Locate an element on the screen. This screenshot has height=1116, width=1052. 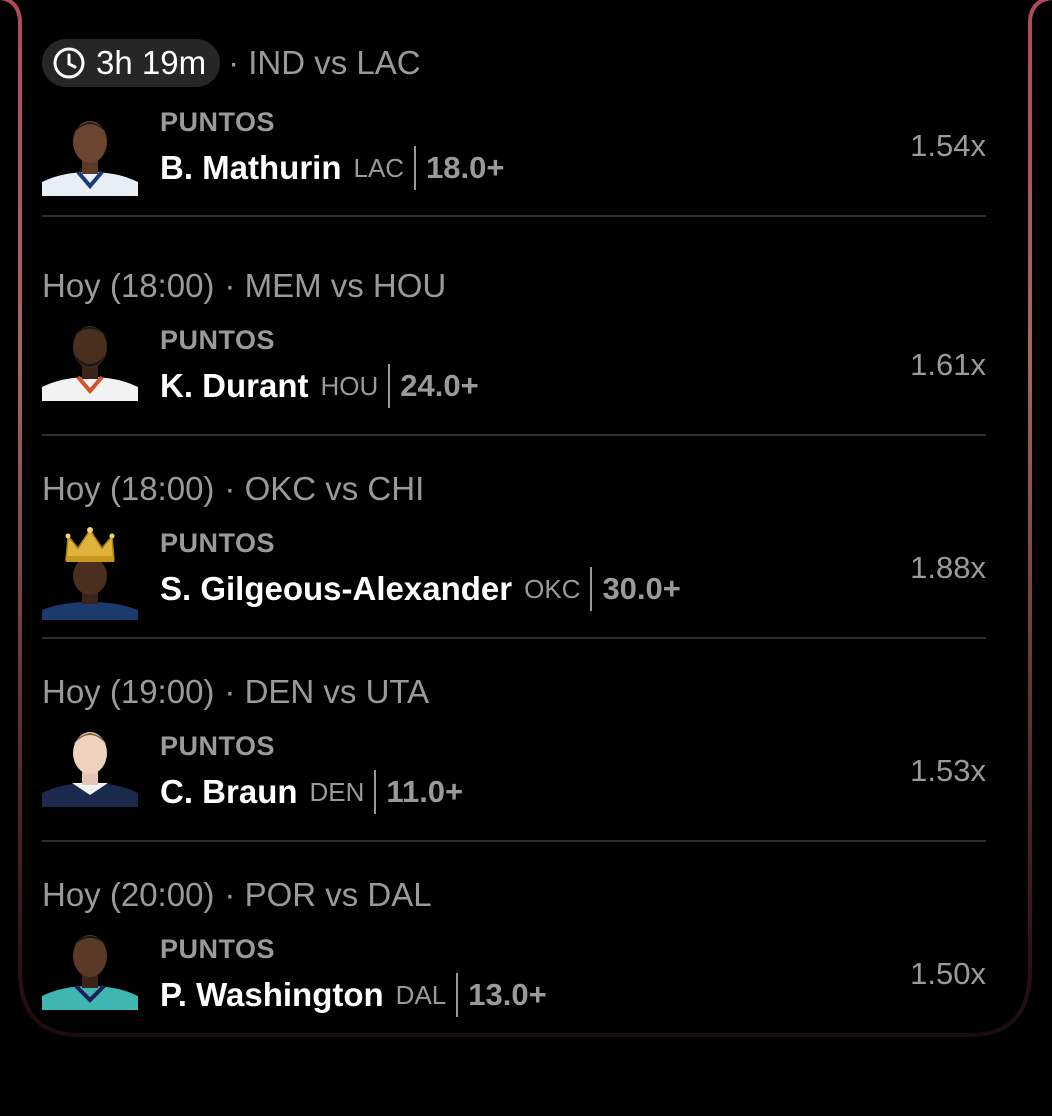
match-text: · DEN vs UTA is located at coordinates (327, 691).